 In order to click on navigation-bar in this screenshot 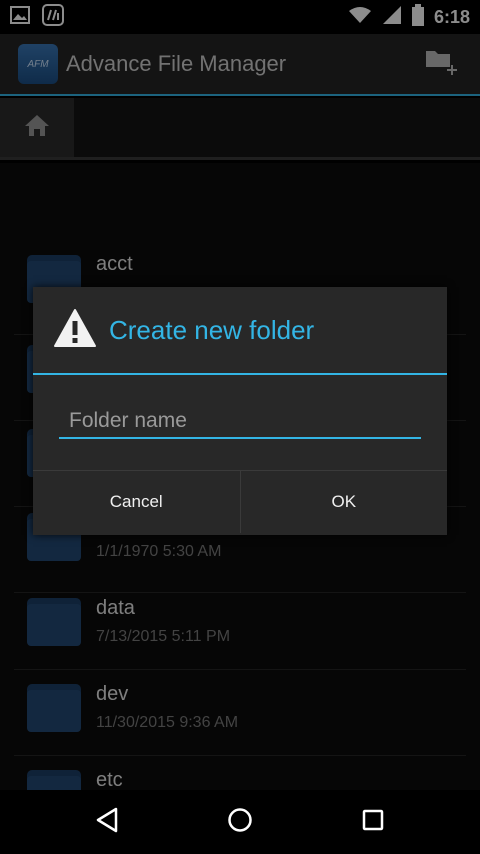, I will do `click(240, 822)`.